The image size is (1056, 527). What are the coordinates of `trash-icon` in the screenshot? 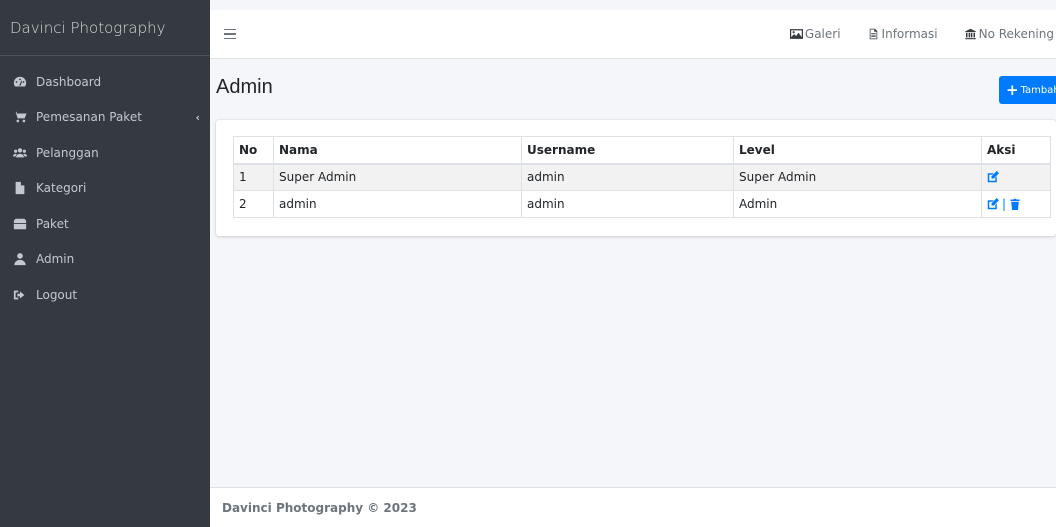 It's located at (1015, 204).